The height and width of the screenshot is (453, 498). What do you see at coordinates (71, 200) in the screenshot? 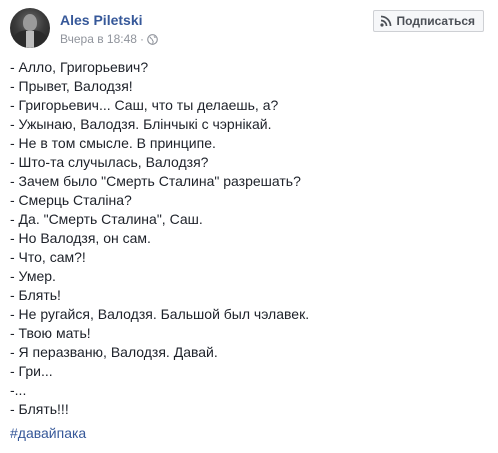
I see `post-line: - Смерць Сталіна?` at bounding box center [71, 200].